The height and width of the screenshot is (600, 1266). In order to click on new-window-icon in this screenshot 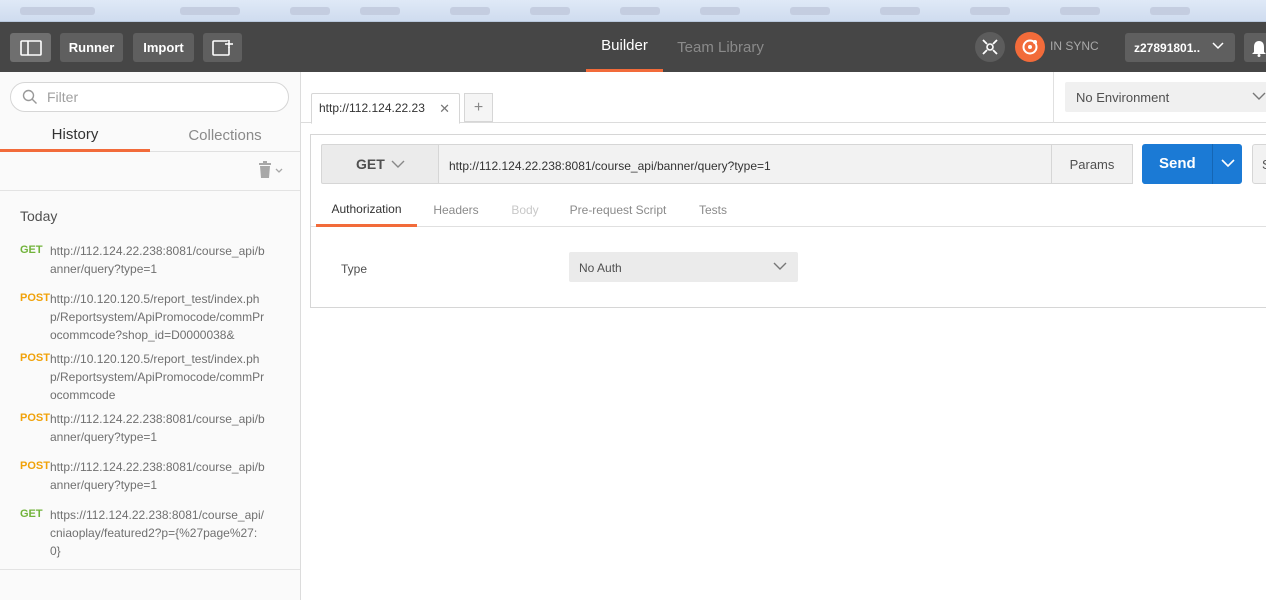, I will do `click(222, 47)`.